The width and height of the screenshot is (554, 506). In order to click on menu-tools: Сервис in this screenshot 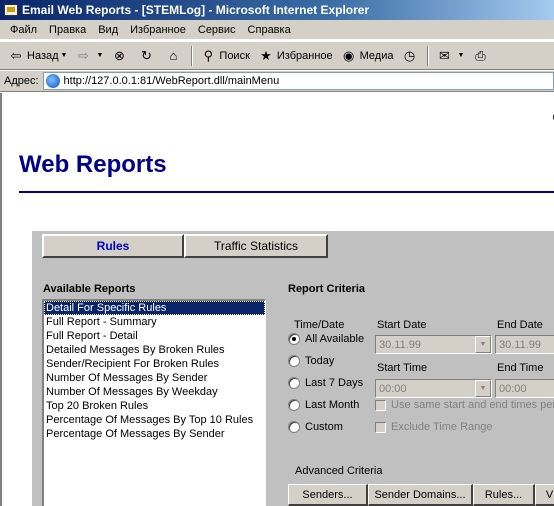, I will do `click(217, 30)`.